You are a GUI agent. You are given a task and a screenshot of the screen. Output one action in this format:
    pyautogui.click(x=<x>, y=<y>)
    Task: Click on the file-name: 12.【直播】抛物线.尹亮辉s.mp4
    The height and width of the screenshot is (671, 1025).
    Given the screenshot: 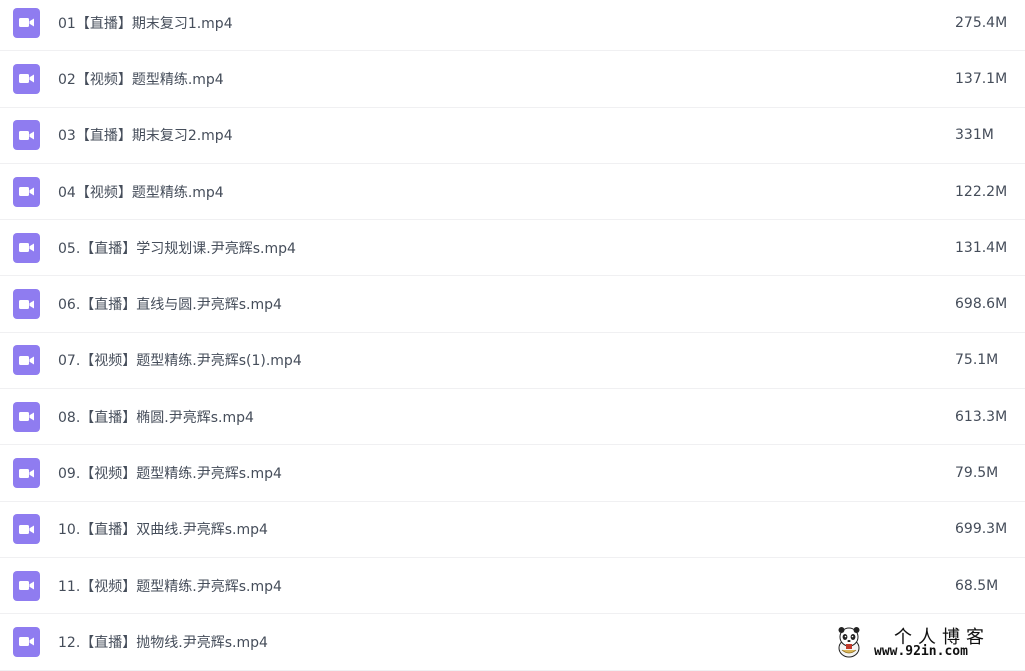 What is the action you would take?
    pyautogui.click(x=163, y=642)
    